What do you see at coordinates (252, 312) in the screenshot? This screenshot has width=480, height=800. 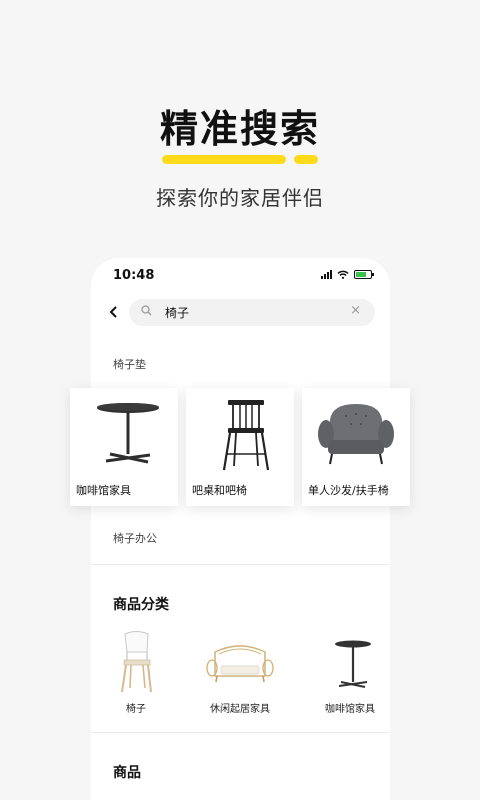 I see `search-input: 椅子 ×` at bounding box center [252, 312].